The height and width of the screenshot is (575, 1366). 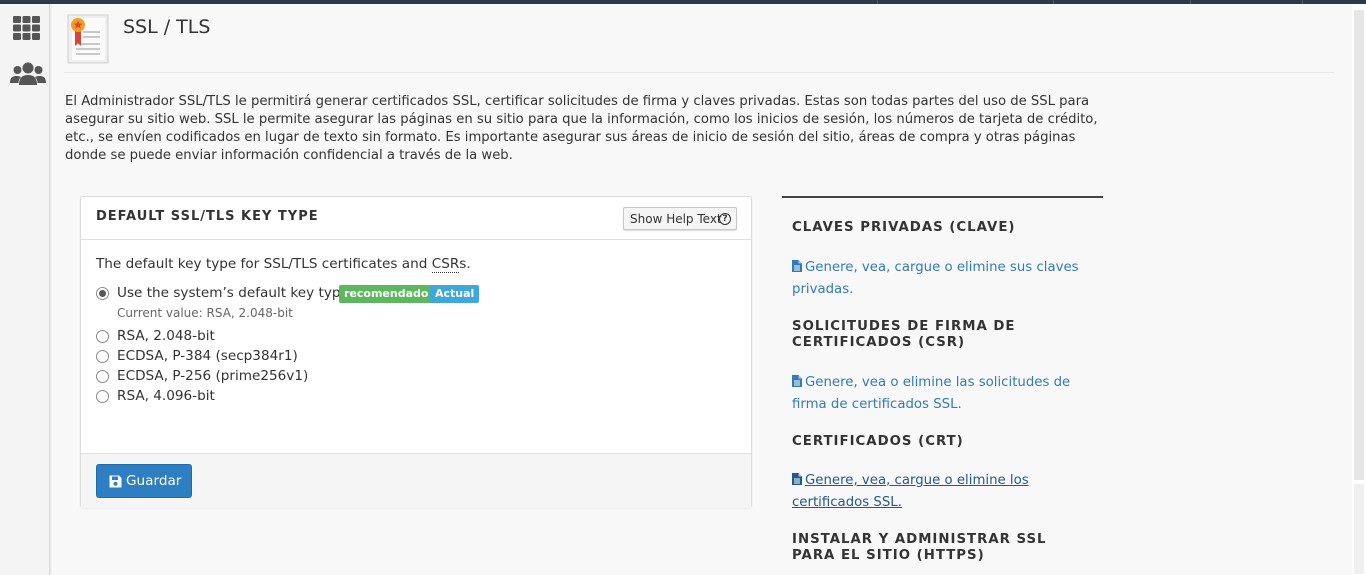 I want to click on option-ecdsa-p384: ECDSA, P-384 (secp384r1), so click(x=216, y=357).